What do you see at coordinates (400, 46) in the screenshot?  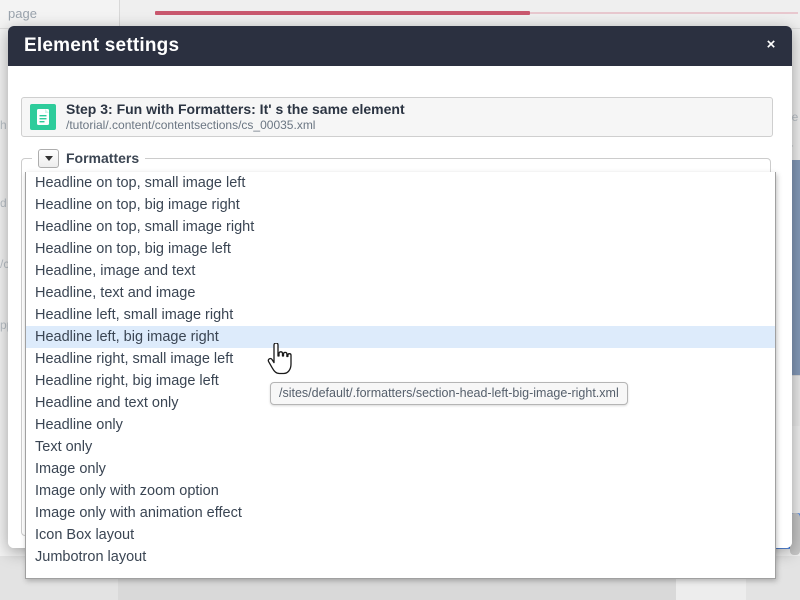 I see `dialog-title-bar: Element settings ×` at bounding box center [400, 46].